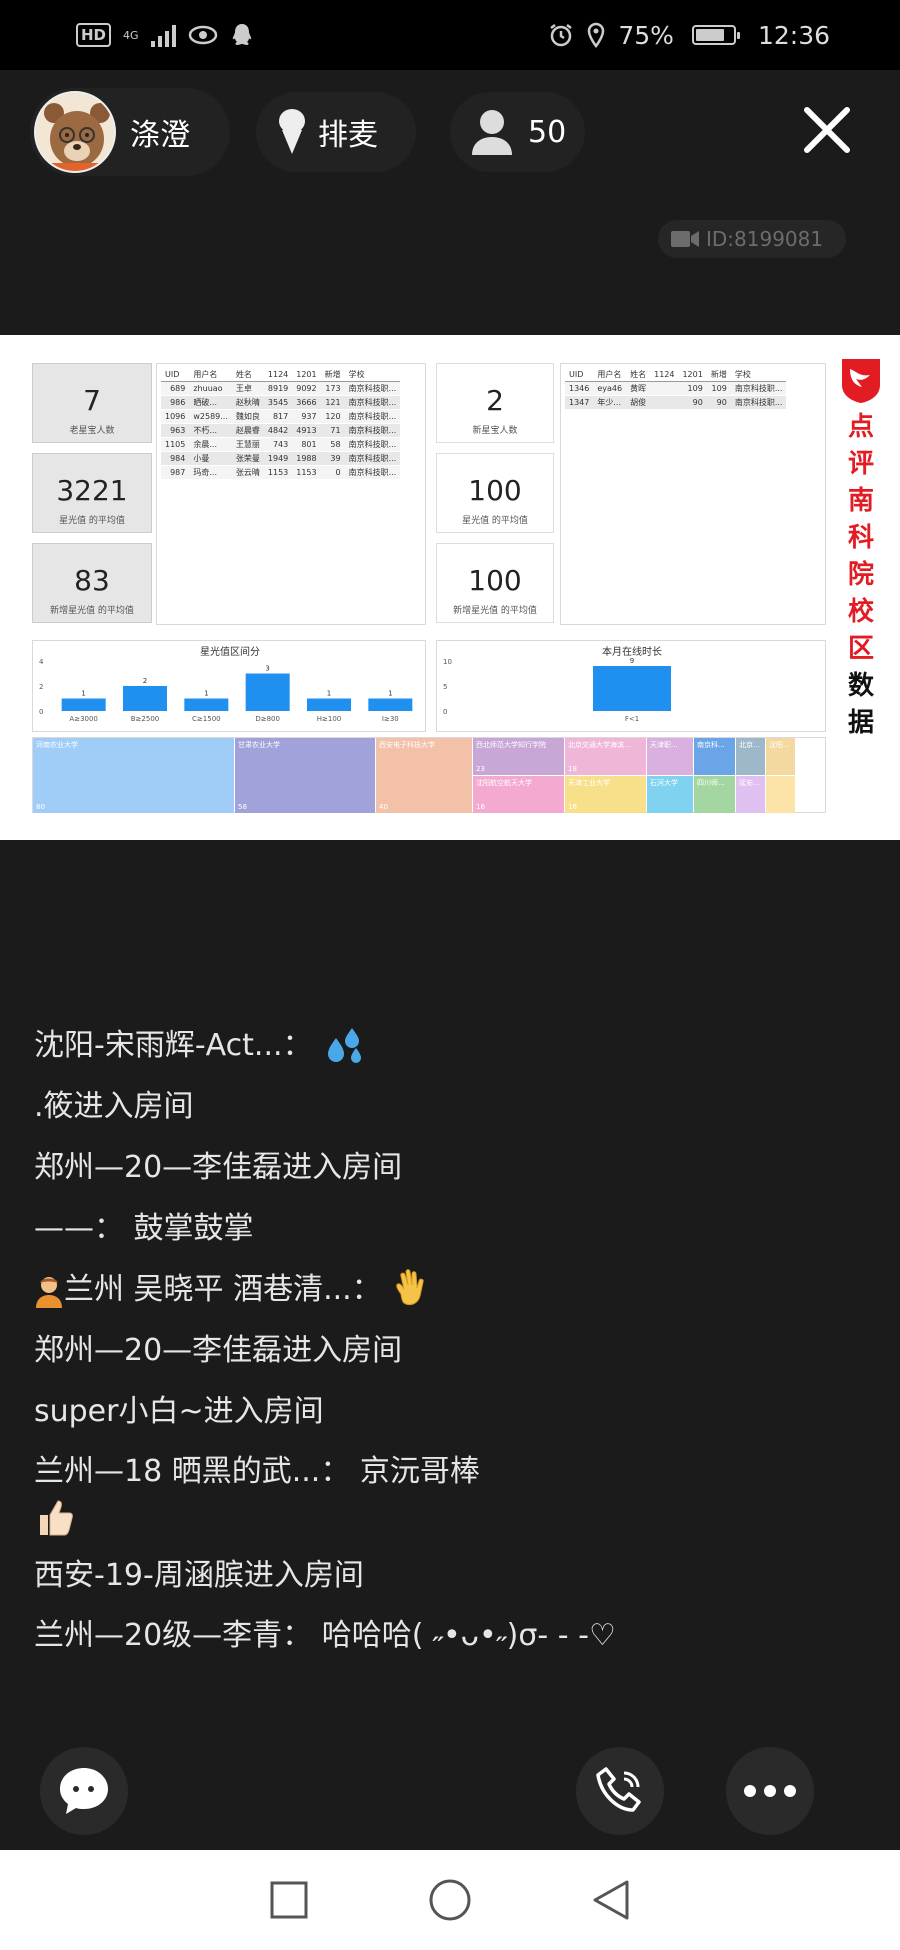  What do you see at coordinates (199, 1575) in the screenshot?
I see `chat-message: 西安-19-周涵膑进入房间` at bounding box center [199, 1575].